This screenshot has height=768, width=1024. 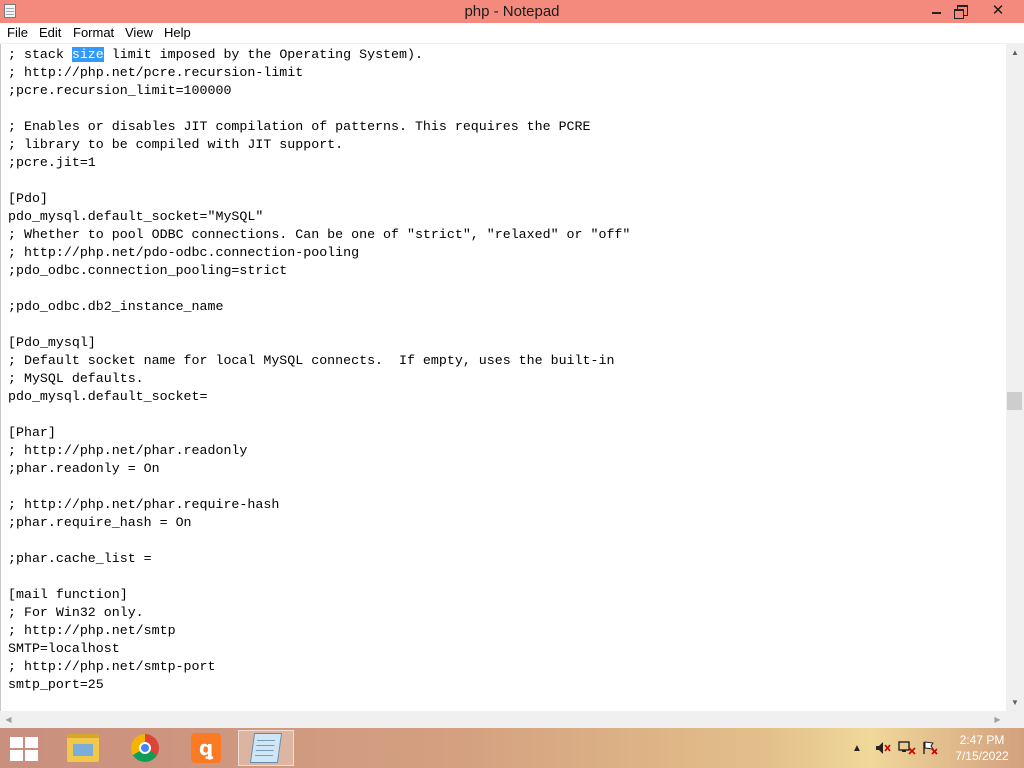 I want to click on editor-line: [mail function], so click(x=68, y=594).